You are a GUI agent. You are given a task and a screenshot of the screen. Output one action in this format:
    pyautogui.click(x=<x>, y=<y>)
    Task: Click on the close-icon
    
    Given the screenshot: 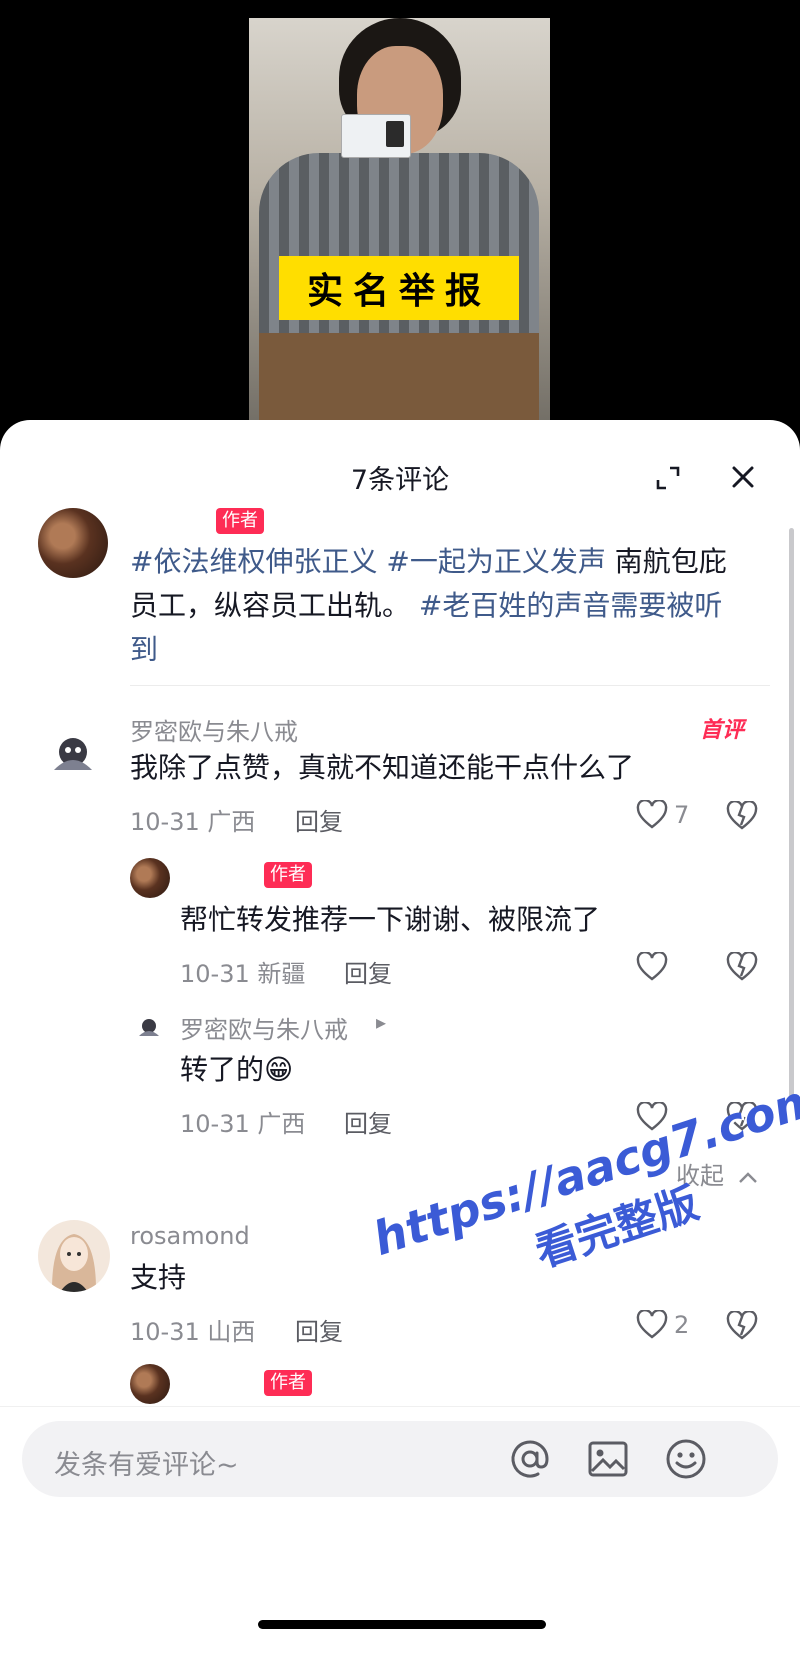 What is the action you would take?
    pyautogui.click(x=743, y=477)
    